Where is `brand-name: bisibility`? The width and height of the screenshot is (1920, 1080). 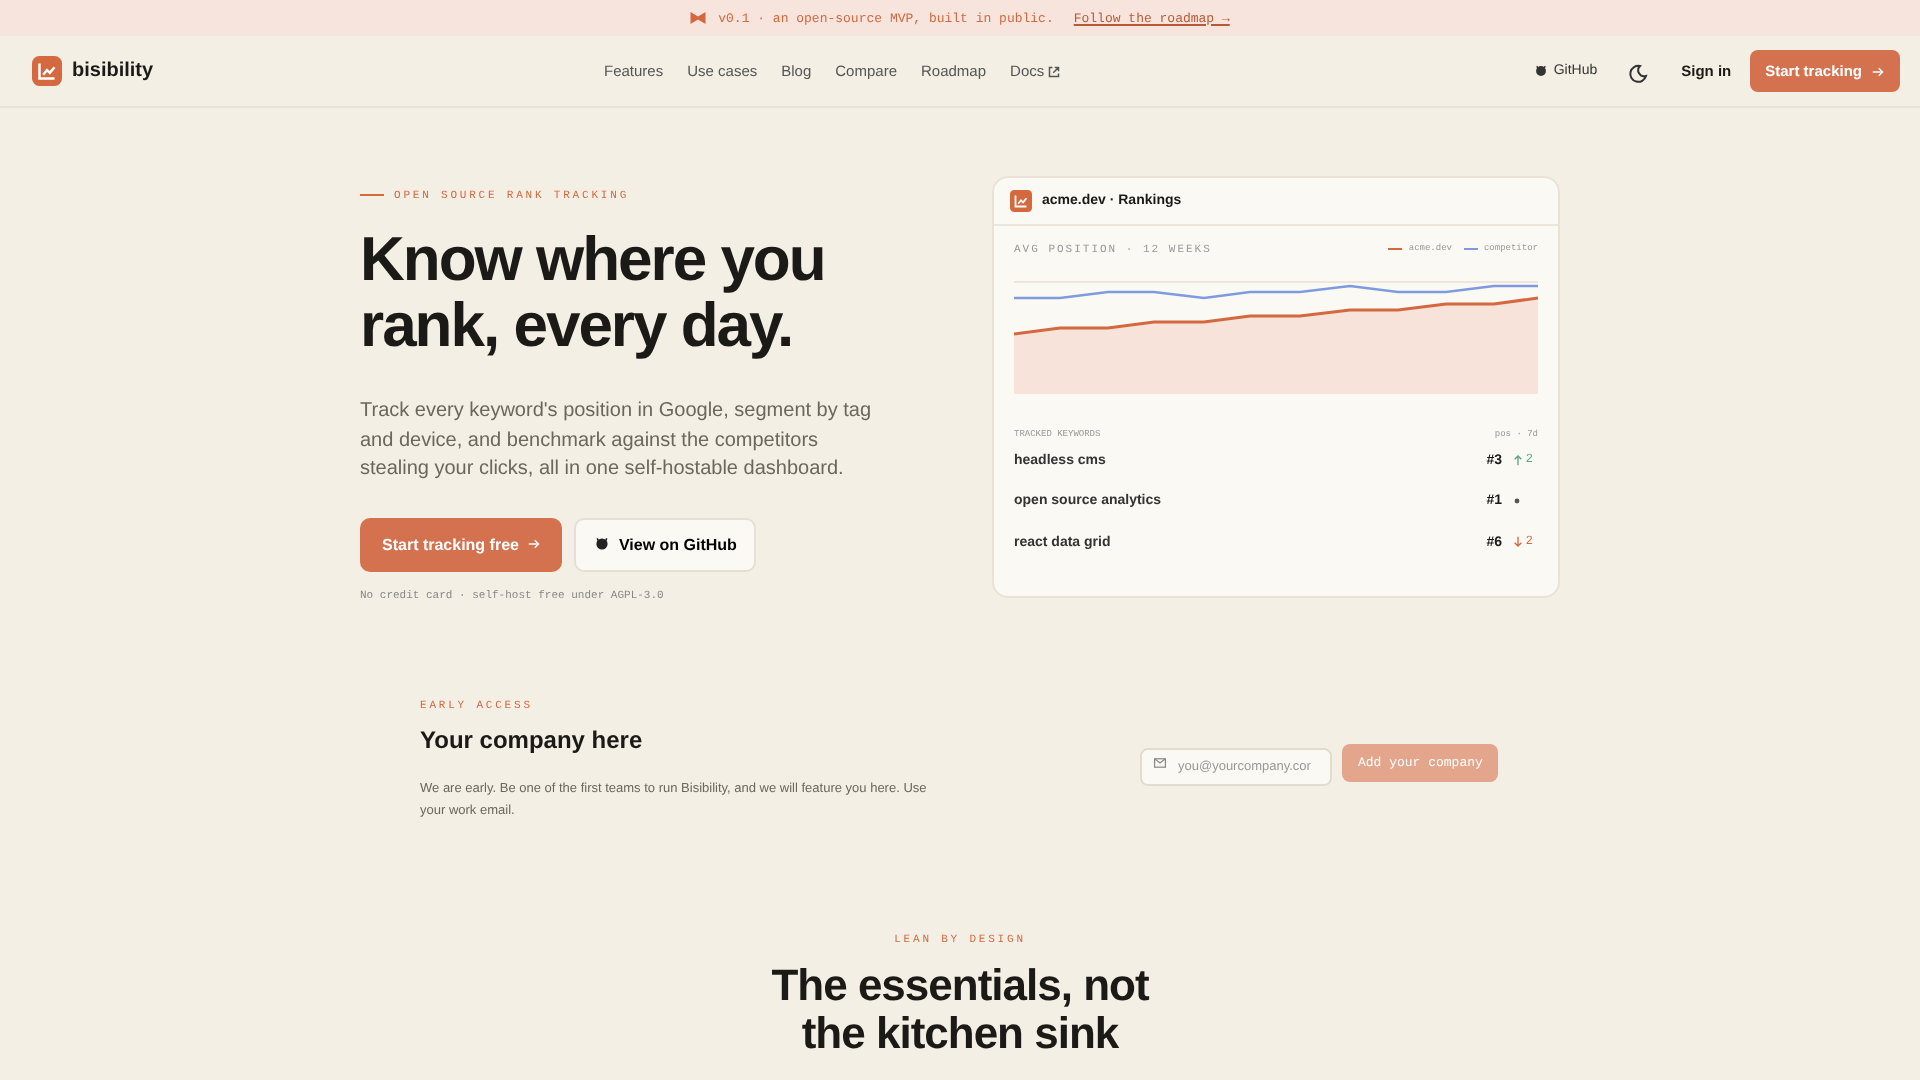 brand-name: bisibility is located at coordinates (113, 71).